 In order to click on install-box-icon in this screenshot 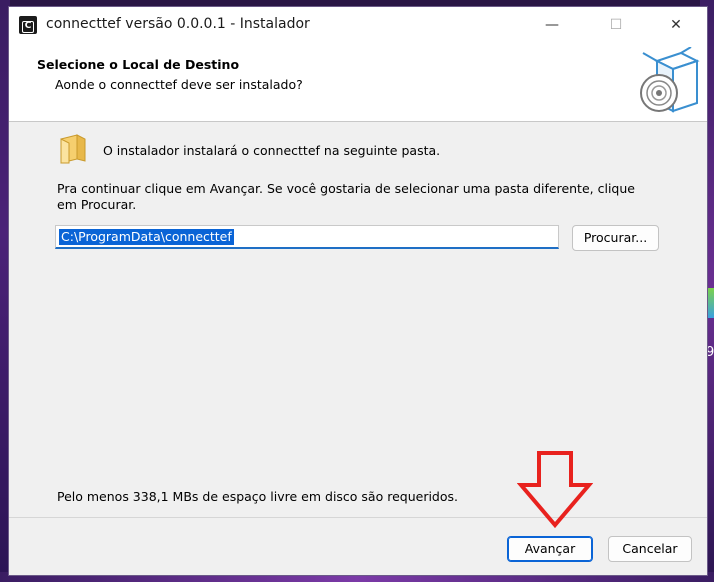, I will do `click(670, 80)`.